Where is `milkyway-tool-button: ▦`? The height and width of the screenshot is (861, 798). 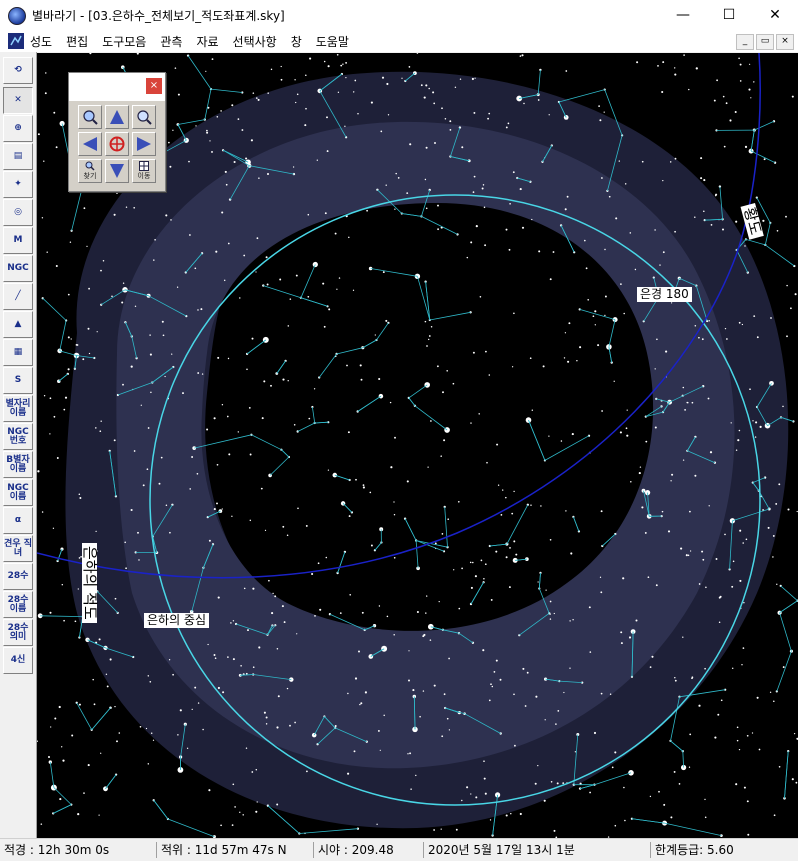
milkyway-tool-button: ▦ is located at coordinates (18, 352).